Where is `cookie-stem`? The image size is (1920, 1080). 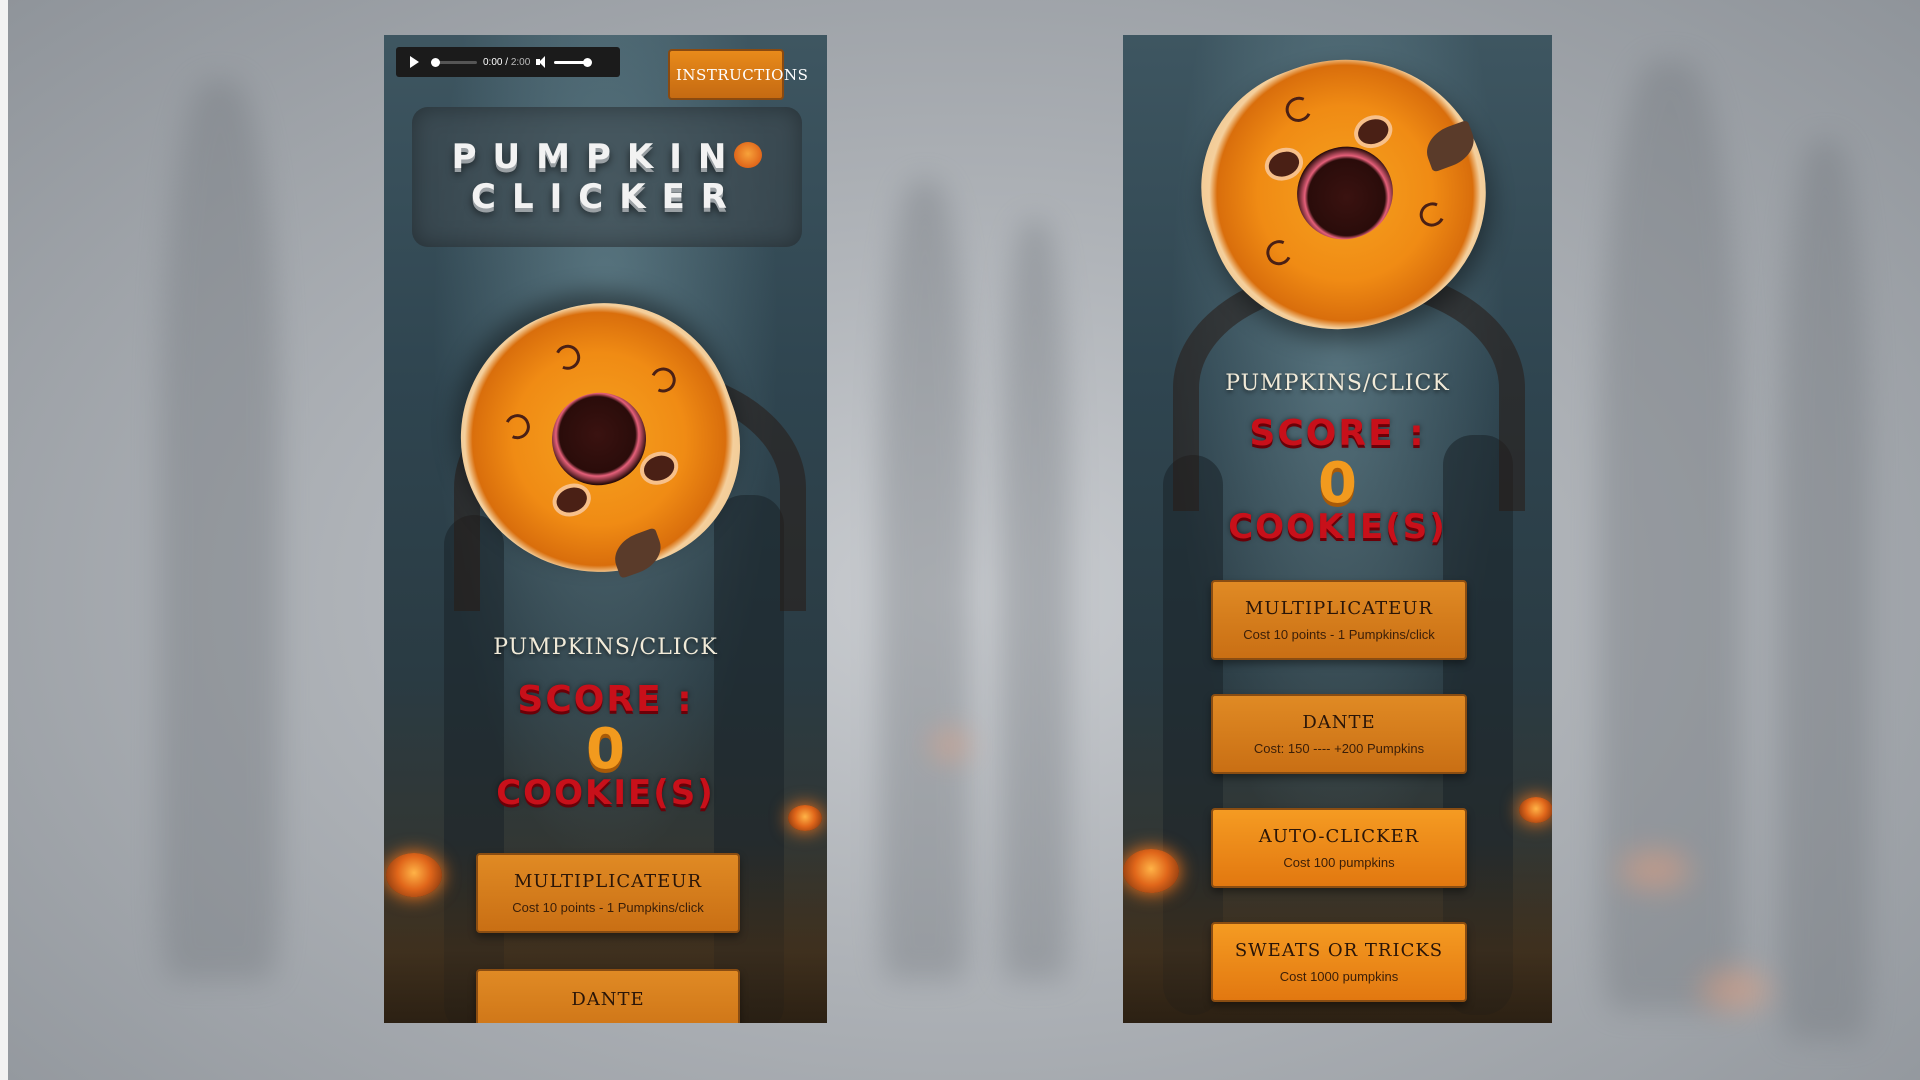
cookie-stem is located at coordinates (1450, 146).